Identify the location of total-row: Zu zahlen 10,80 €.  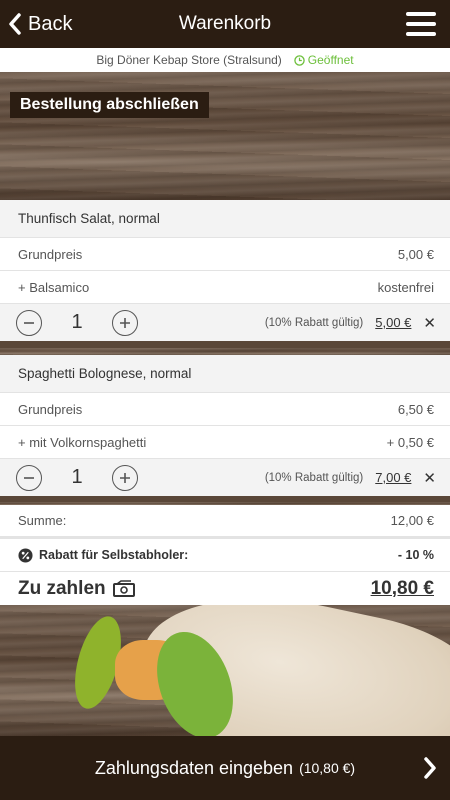
(225, 588).